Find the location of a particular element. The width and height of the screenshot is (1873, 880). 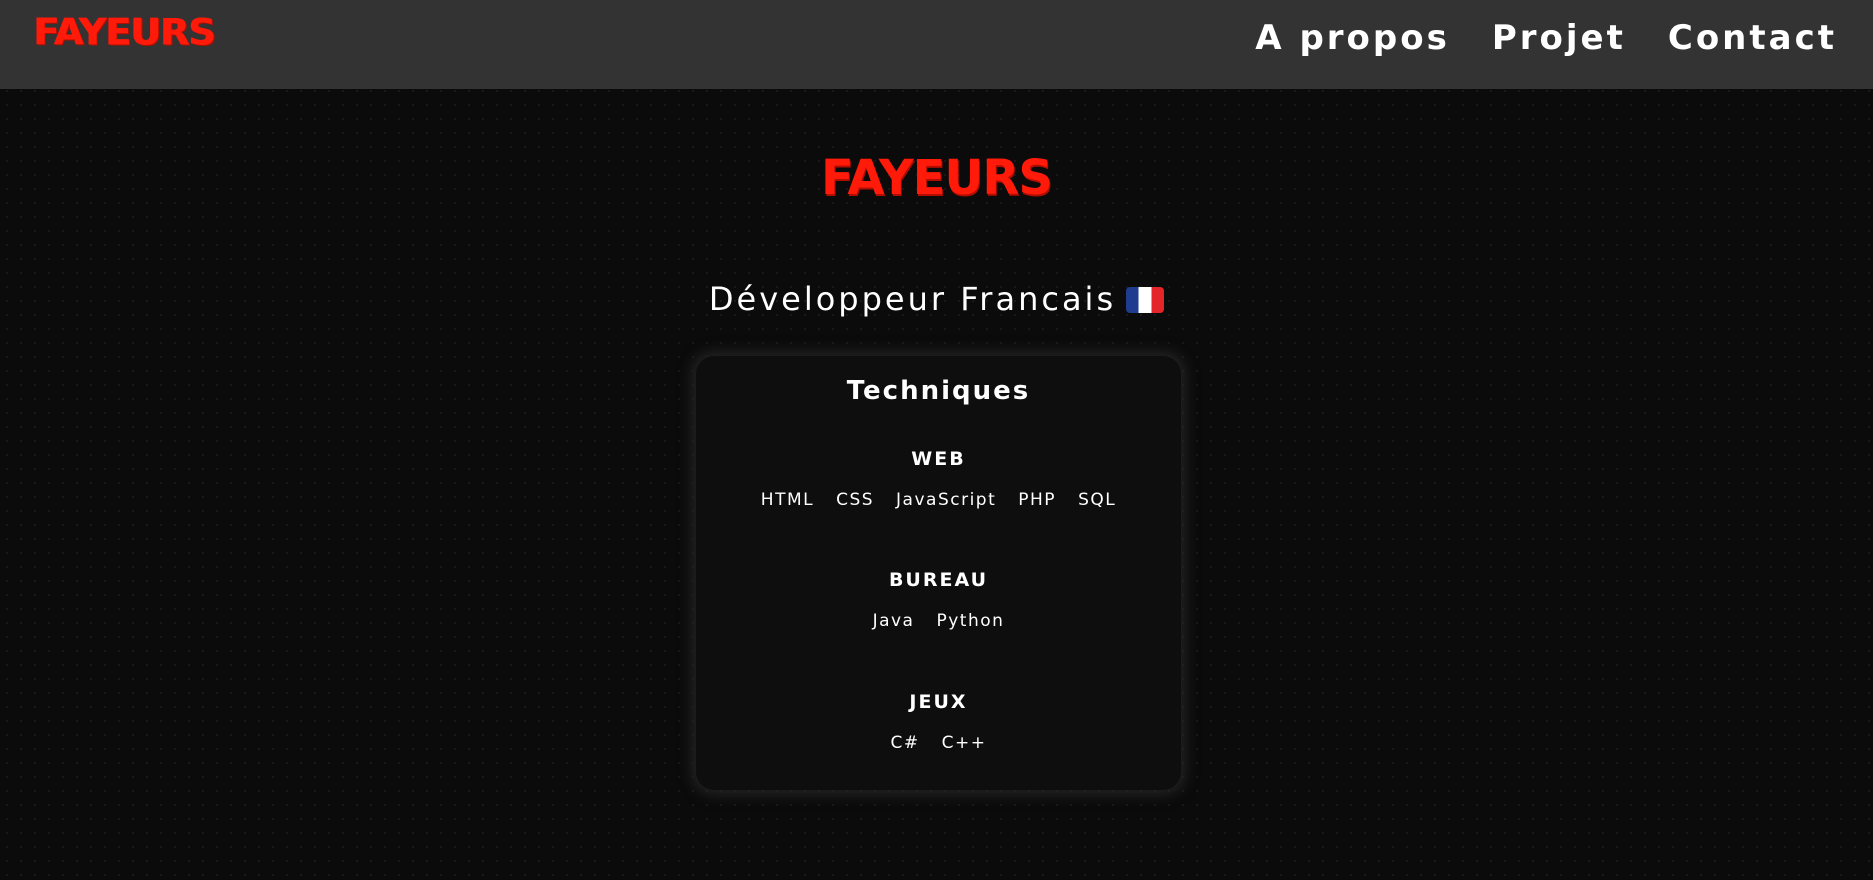

skill-group-web: WEB HTML CSS JavaScript PHP SQL is located at coordinates (938, 479).